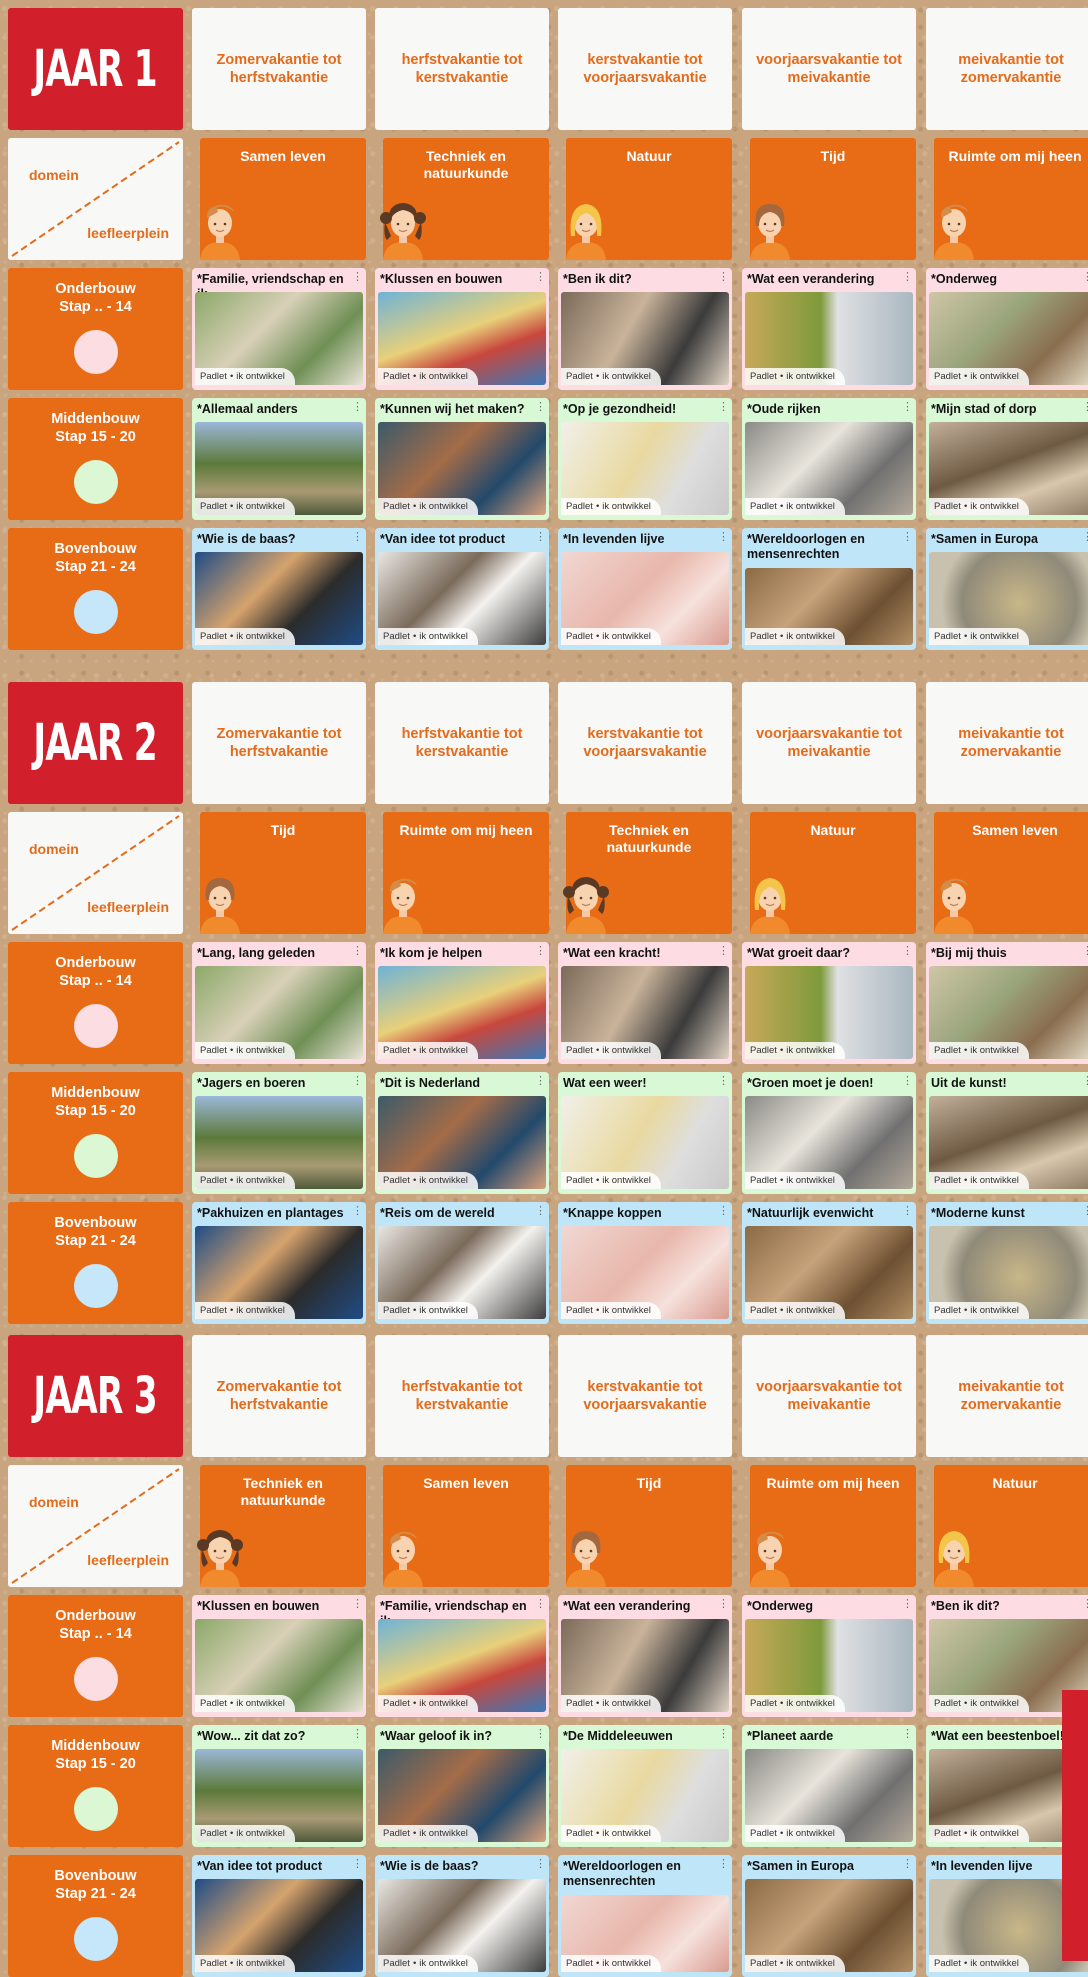 The image size is (1088, 1977). Describe the element at coordinates (279, 1786) in the screenshot. I see `padlet-card: *Wow... zit dat zo? ⋮ Padlet • ik ontwikkel` at that location.